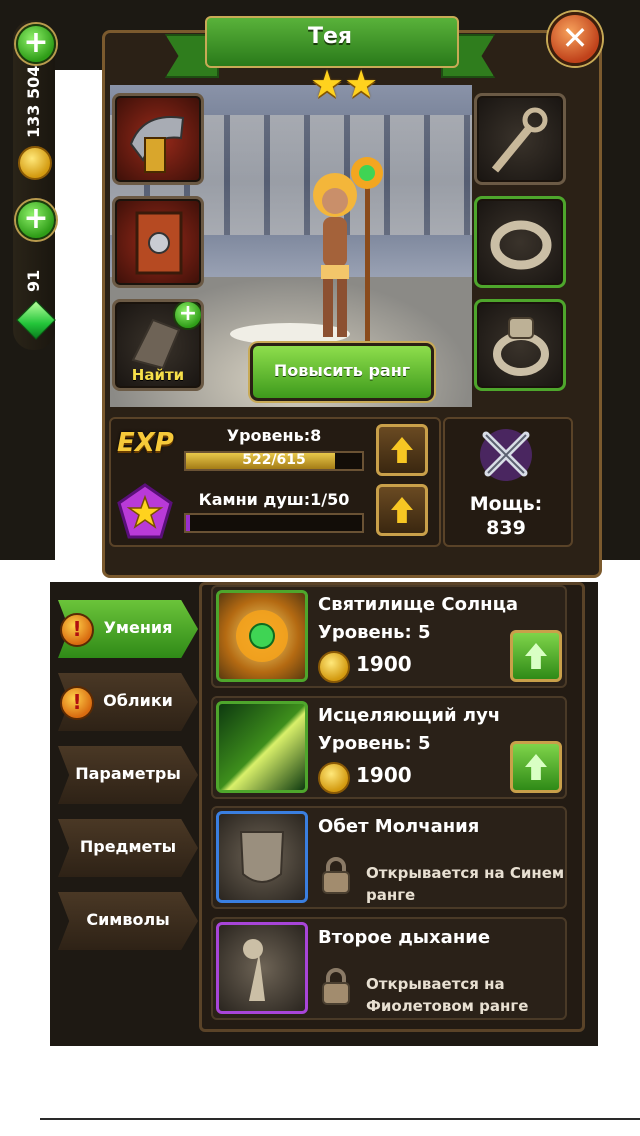  Describe the element at coordinates (188, 523) in the screenshot. I see `soul-stones-bar-fill` at that location.